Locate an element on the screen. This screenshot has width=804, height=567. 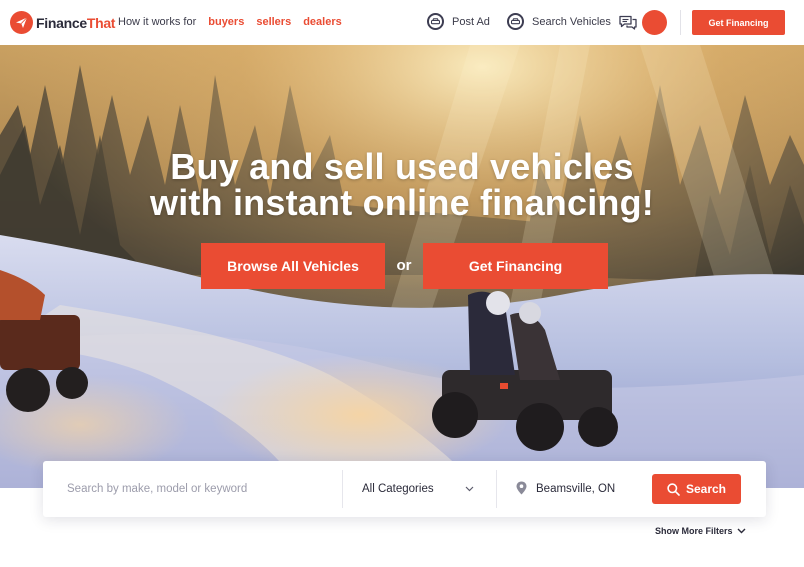
category-select: All Categories is located at coordinates (412, 489).